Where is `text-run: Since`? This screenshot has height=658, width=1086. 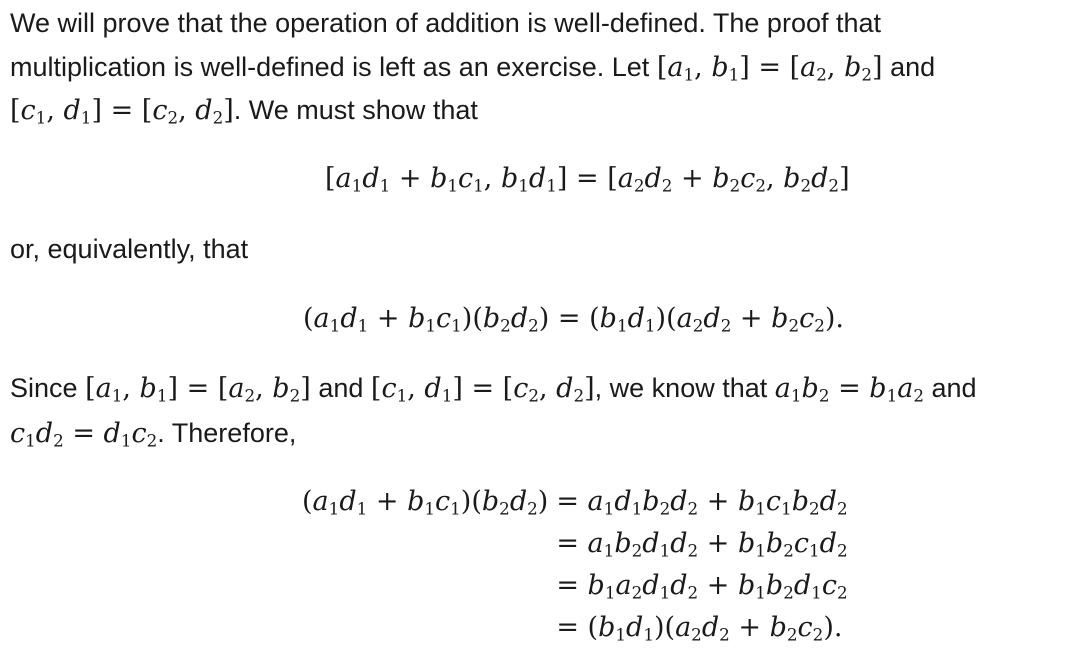 text-run: Since is located at coordinates (44, 388).